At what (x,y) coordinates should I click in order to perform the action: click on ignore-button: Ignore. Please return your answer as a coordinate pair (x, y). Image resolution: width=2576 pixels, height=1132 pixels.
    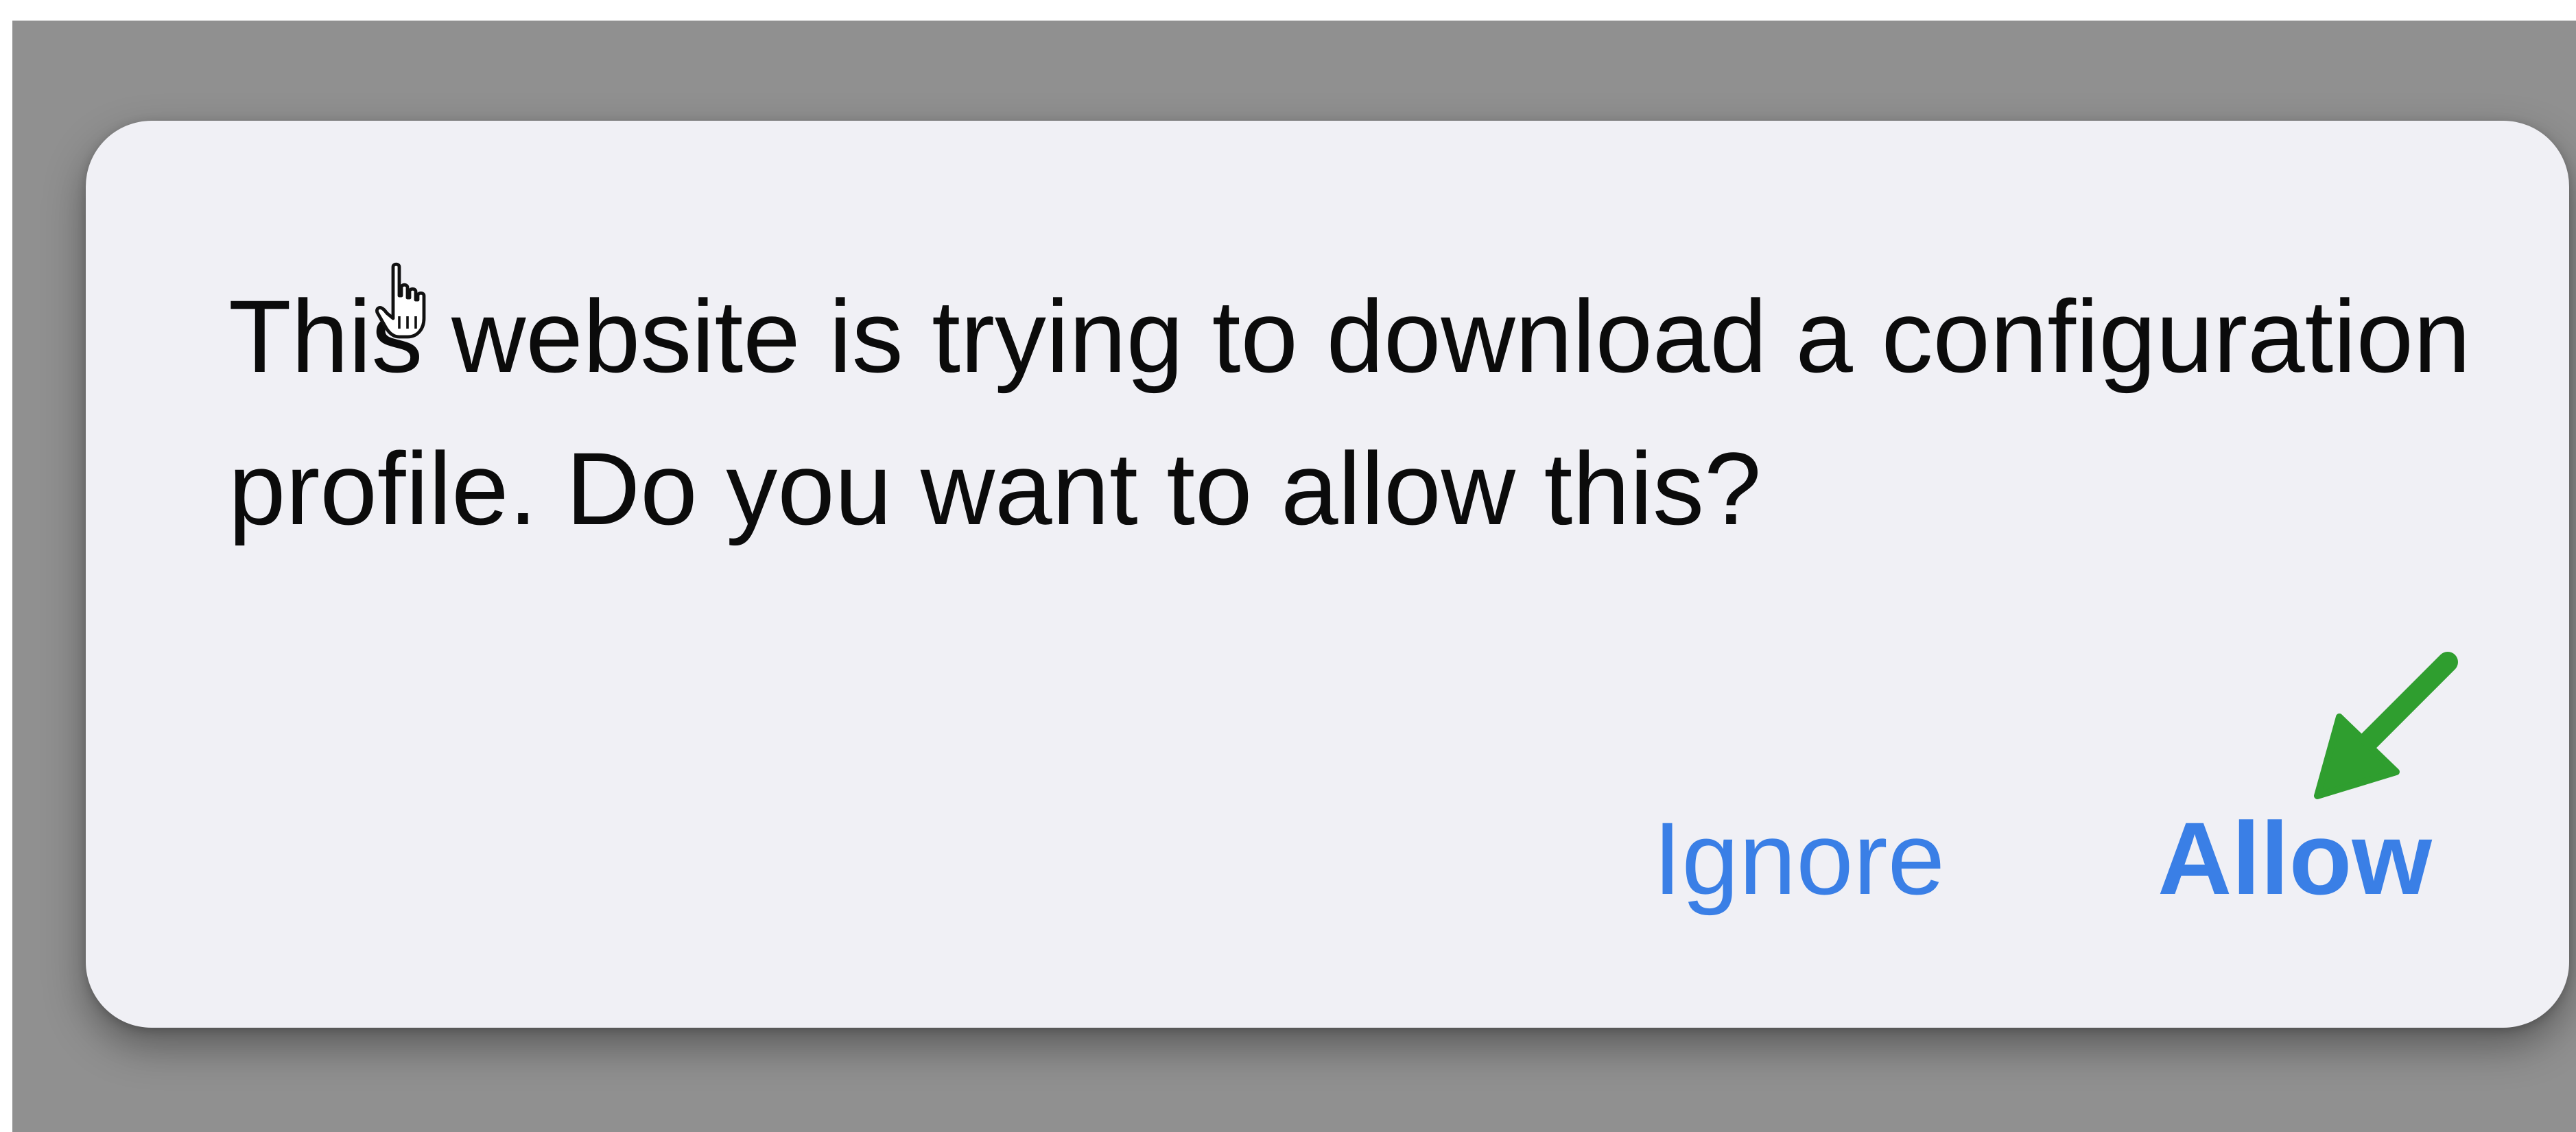
    Looking at the image, I should click on (1799, 858).